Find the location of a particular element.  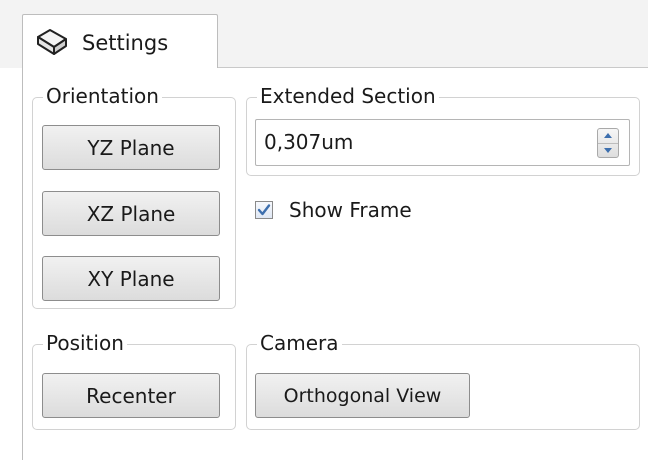

spin-up-icon is located at coordinates (608, 136).